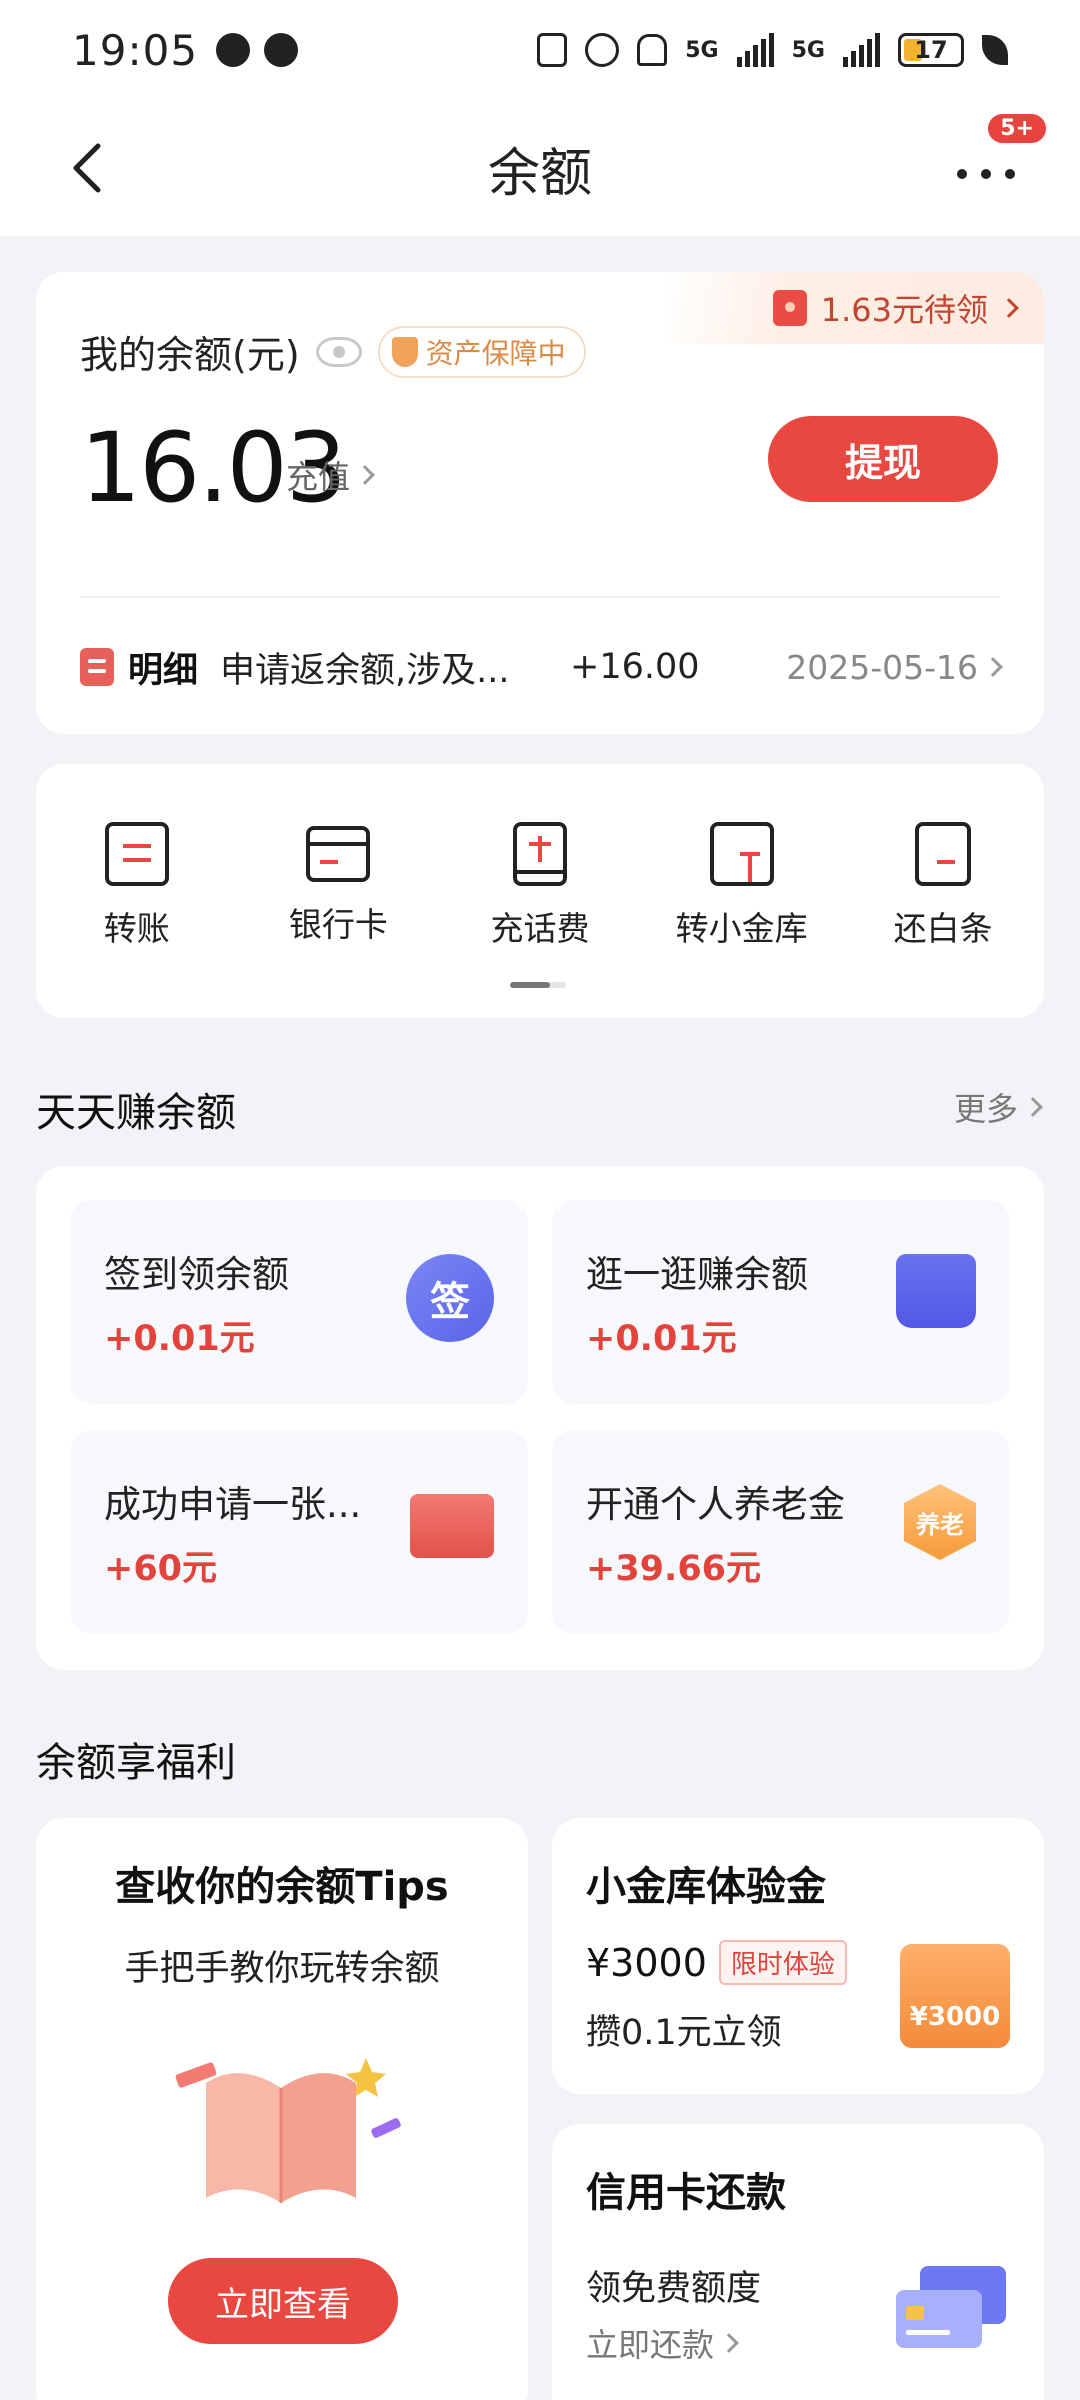 The width and height of the screenshot is (1080, 2400). Describe the element at coordinates (781, 1302) in the screenshot. I see `earn-task-browse: 逛一逛赚余额 +0.01元` at that location.